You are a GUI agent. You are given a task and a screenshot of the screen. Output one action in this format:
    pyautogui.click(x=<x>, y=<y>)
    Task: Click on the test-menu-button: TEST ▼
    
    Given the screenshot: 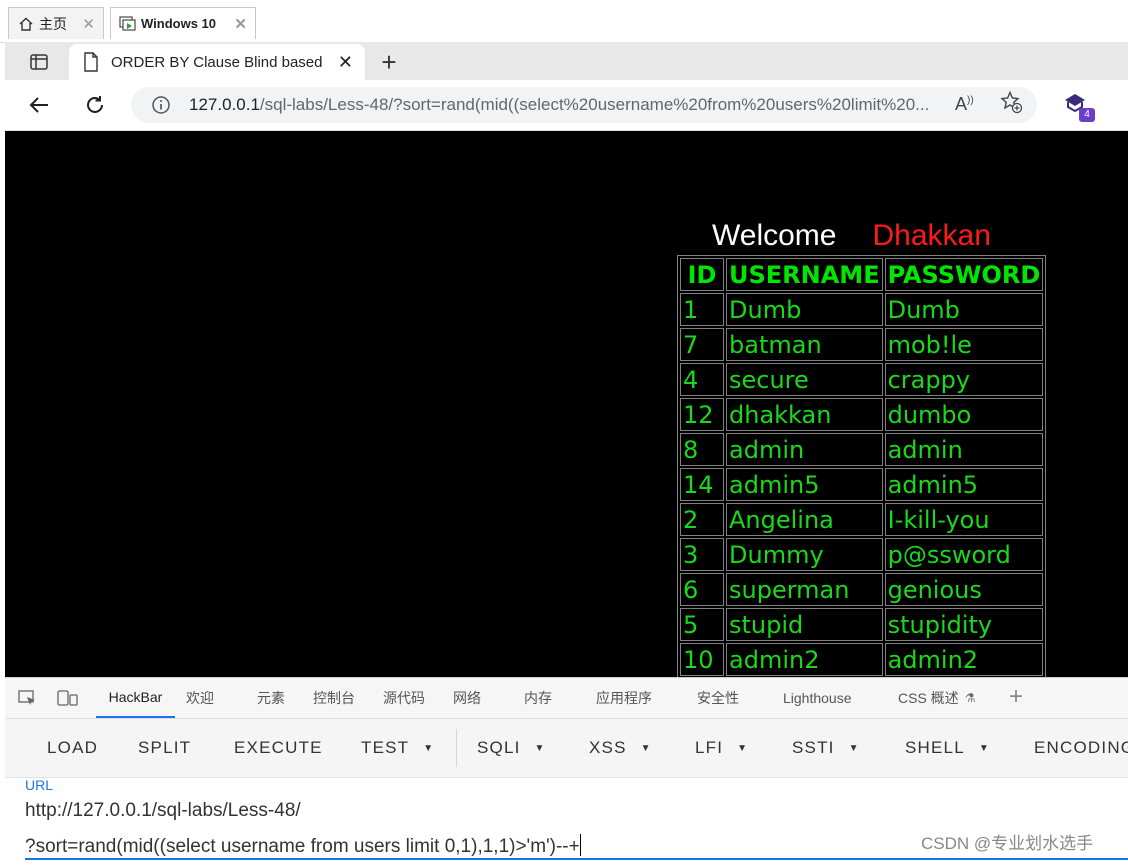 What is the action you would take?
    pyautogui.click(x=397, y=748)
    